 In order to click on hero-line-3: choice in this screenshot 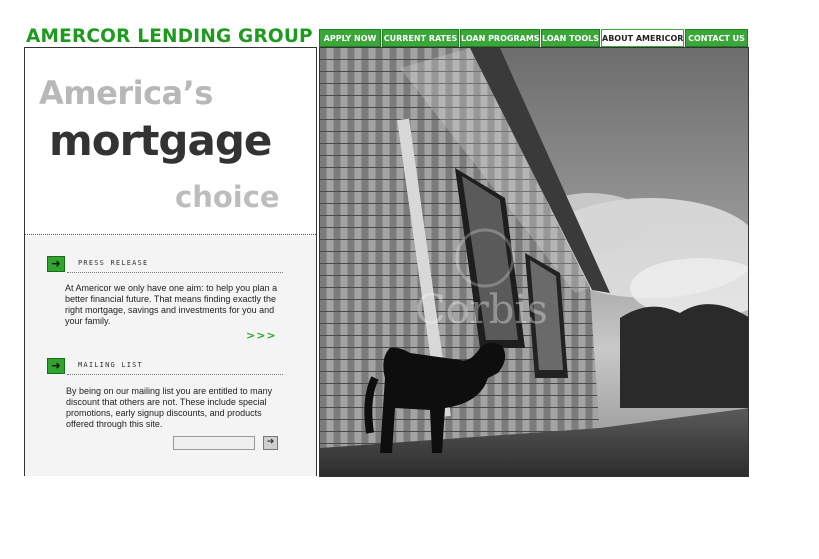, I will do `click(227, 197)`.